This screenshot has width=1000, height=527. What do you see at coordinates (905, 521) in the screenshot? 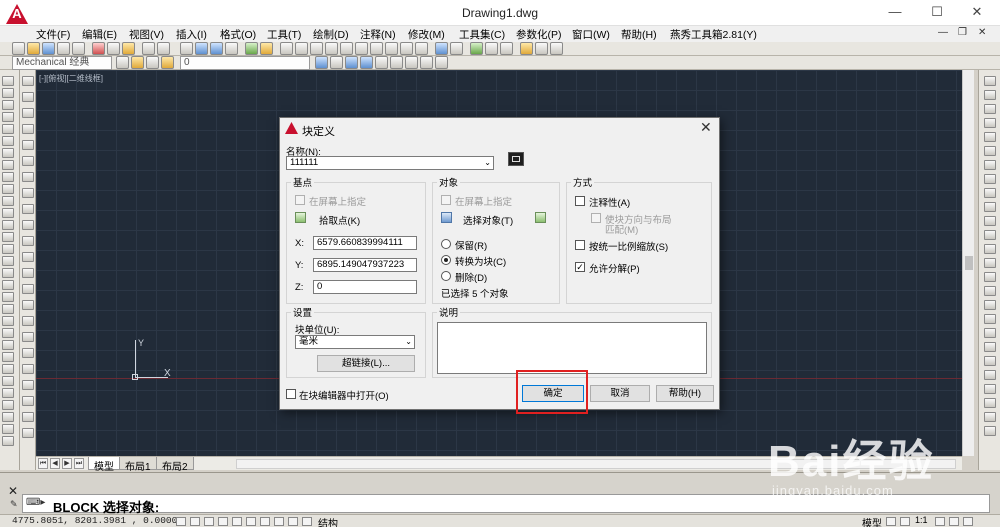
I see `quick-view-drawings-icon` at bounding box center [905, 521].